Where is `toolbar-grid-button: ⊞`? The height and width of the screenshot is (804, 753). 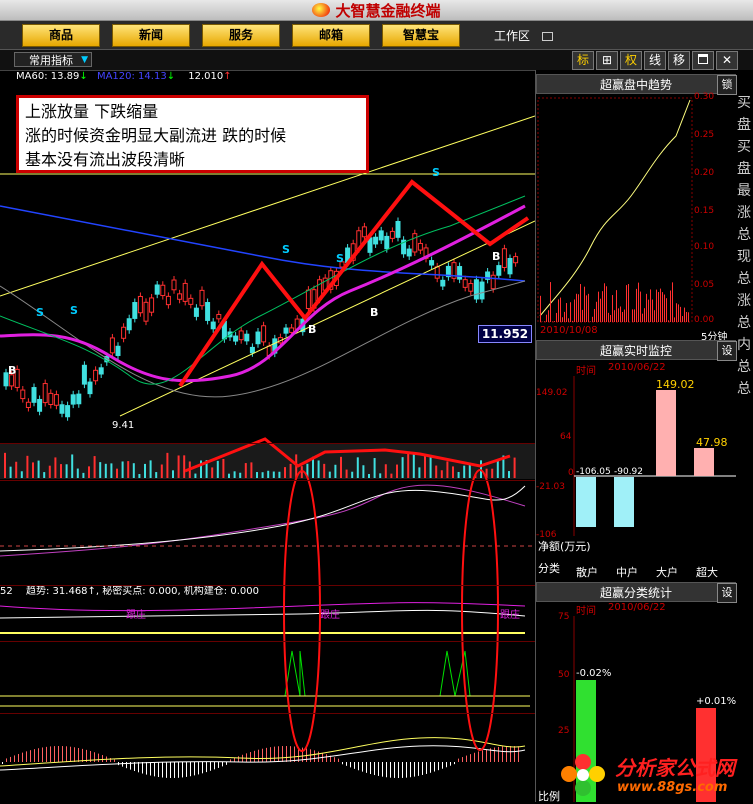 toolbar-grid-button: ⊞ is located at coordinates (607, 60).